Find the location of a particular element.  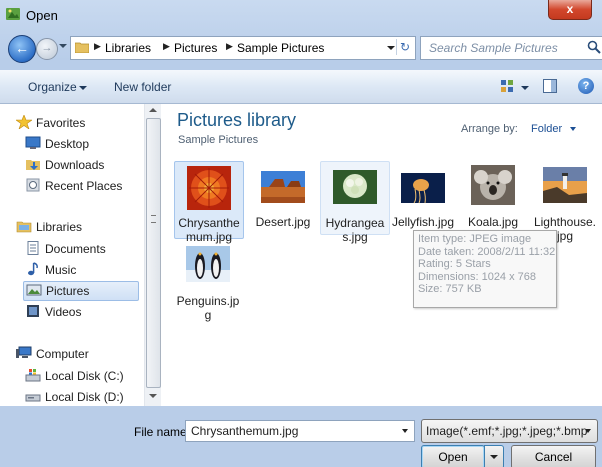

refresh-icon: ↻ is located at coordinates (404, 47).